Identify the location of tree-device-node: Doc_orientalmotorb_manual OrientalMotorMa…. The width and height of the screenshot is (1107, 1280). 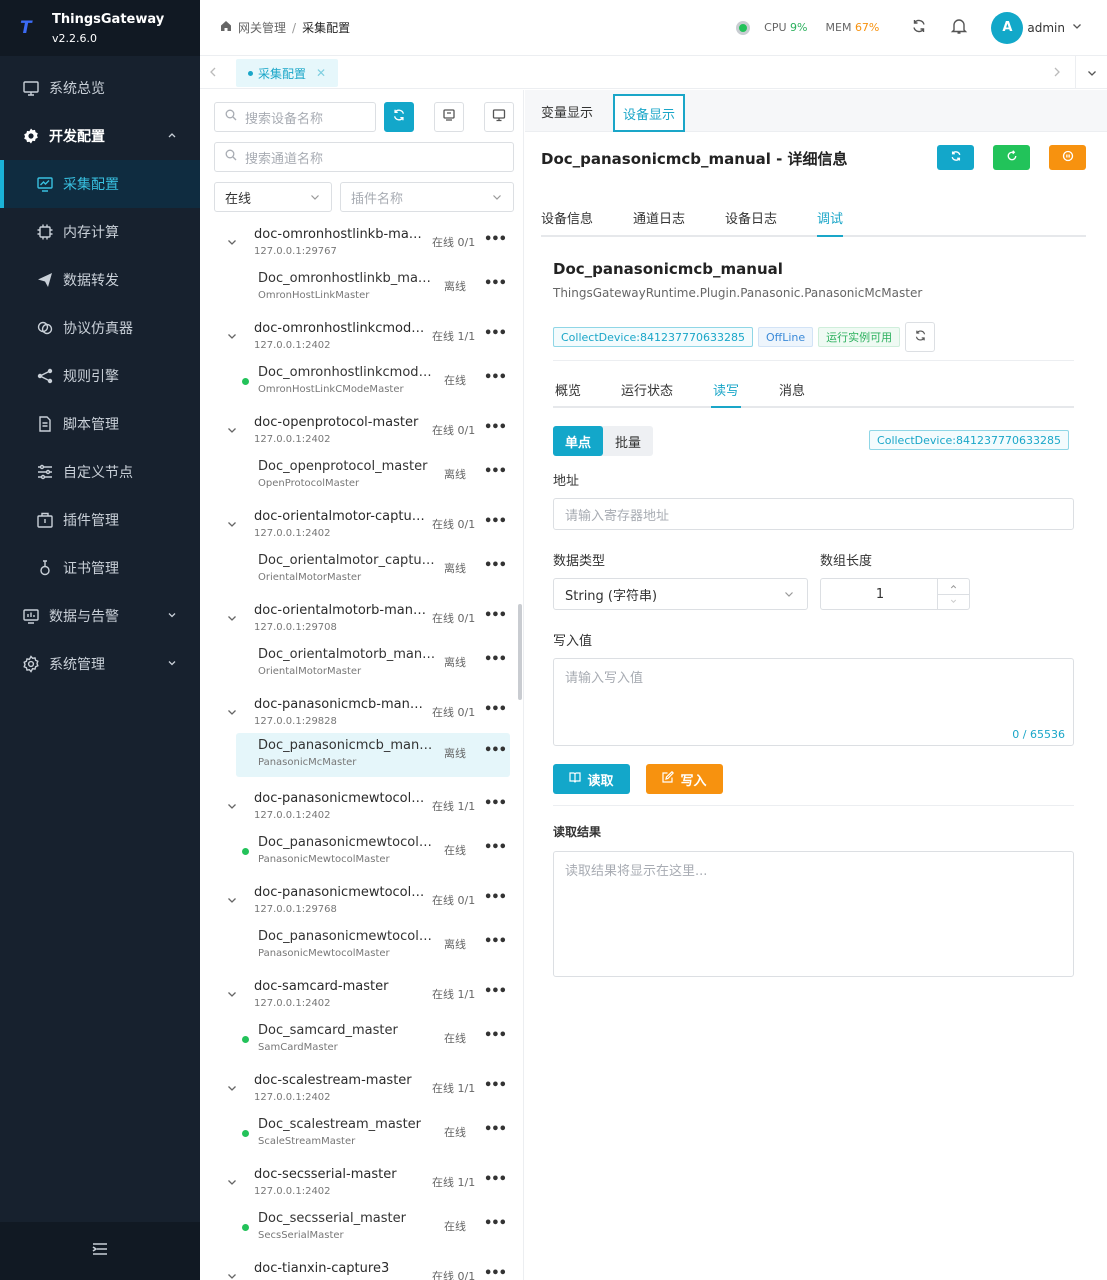
(361, 666).